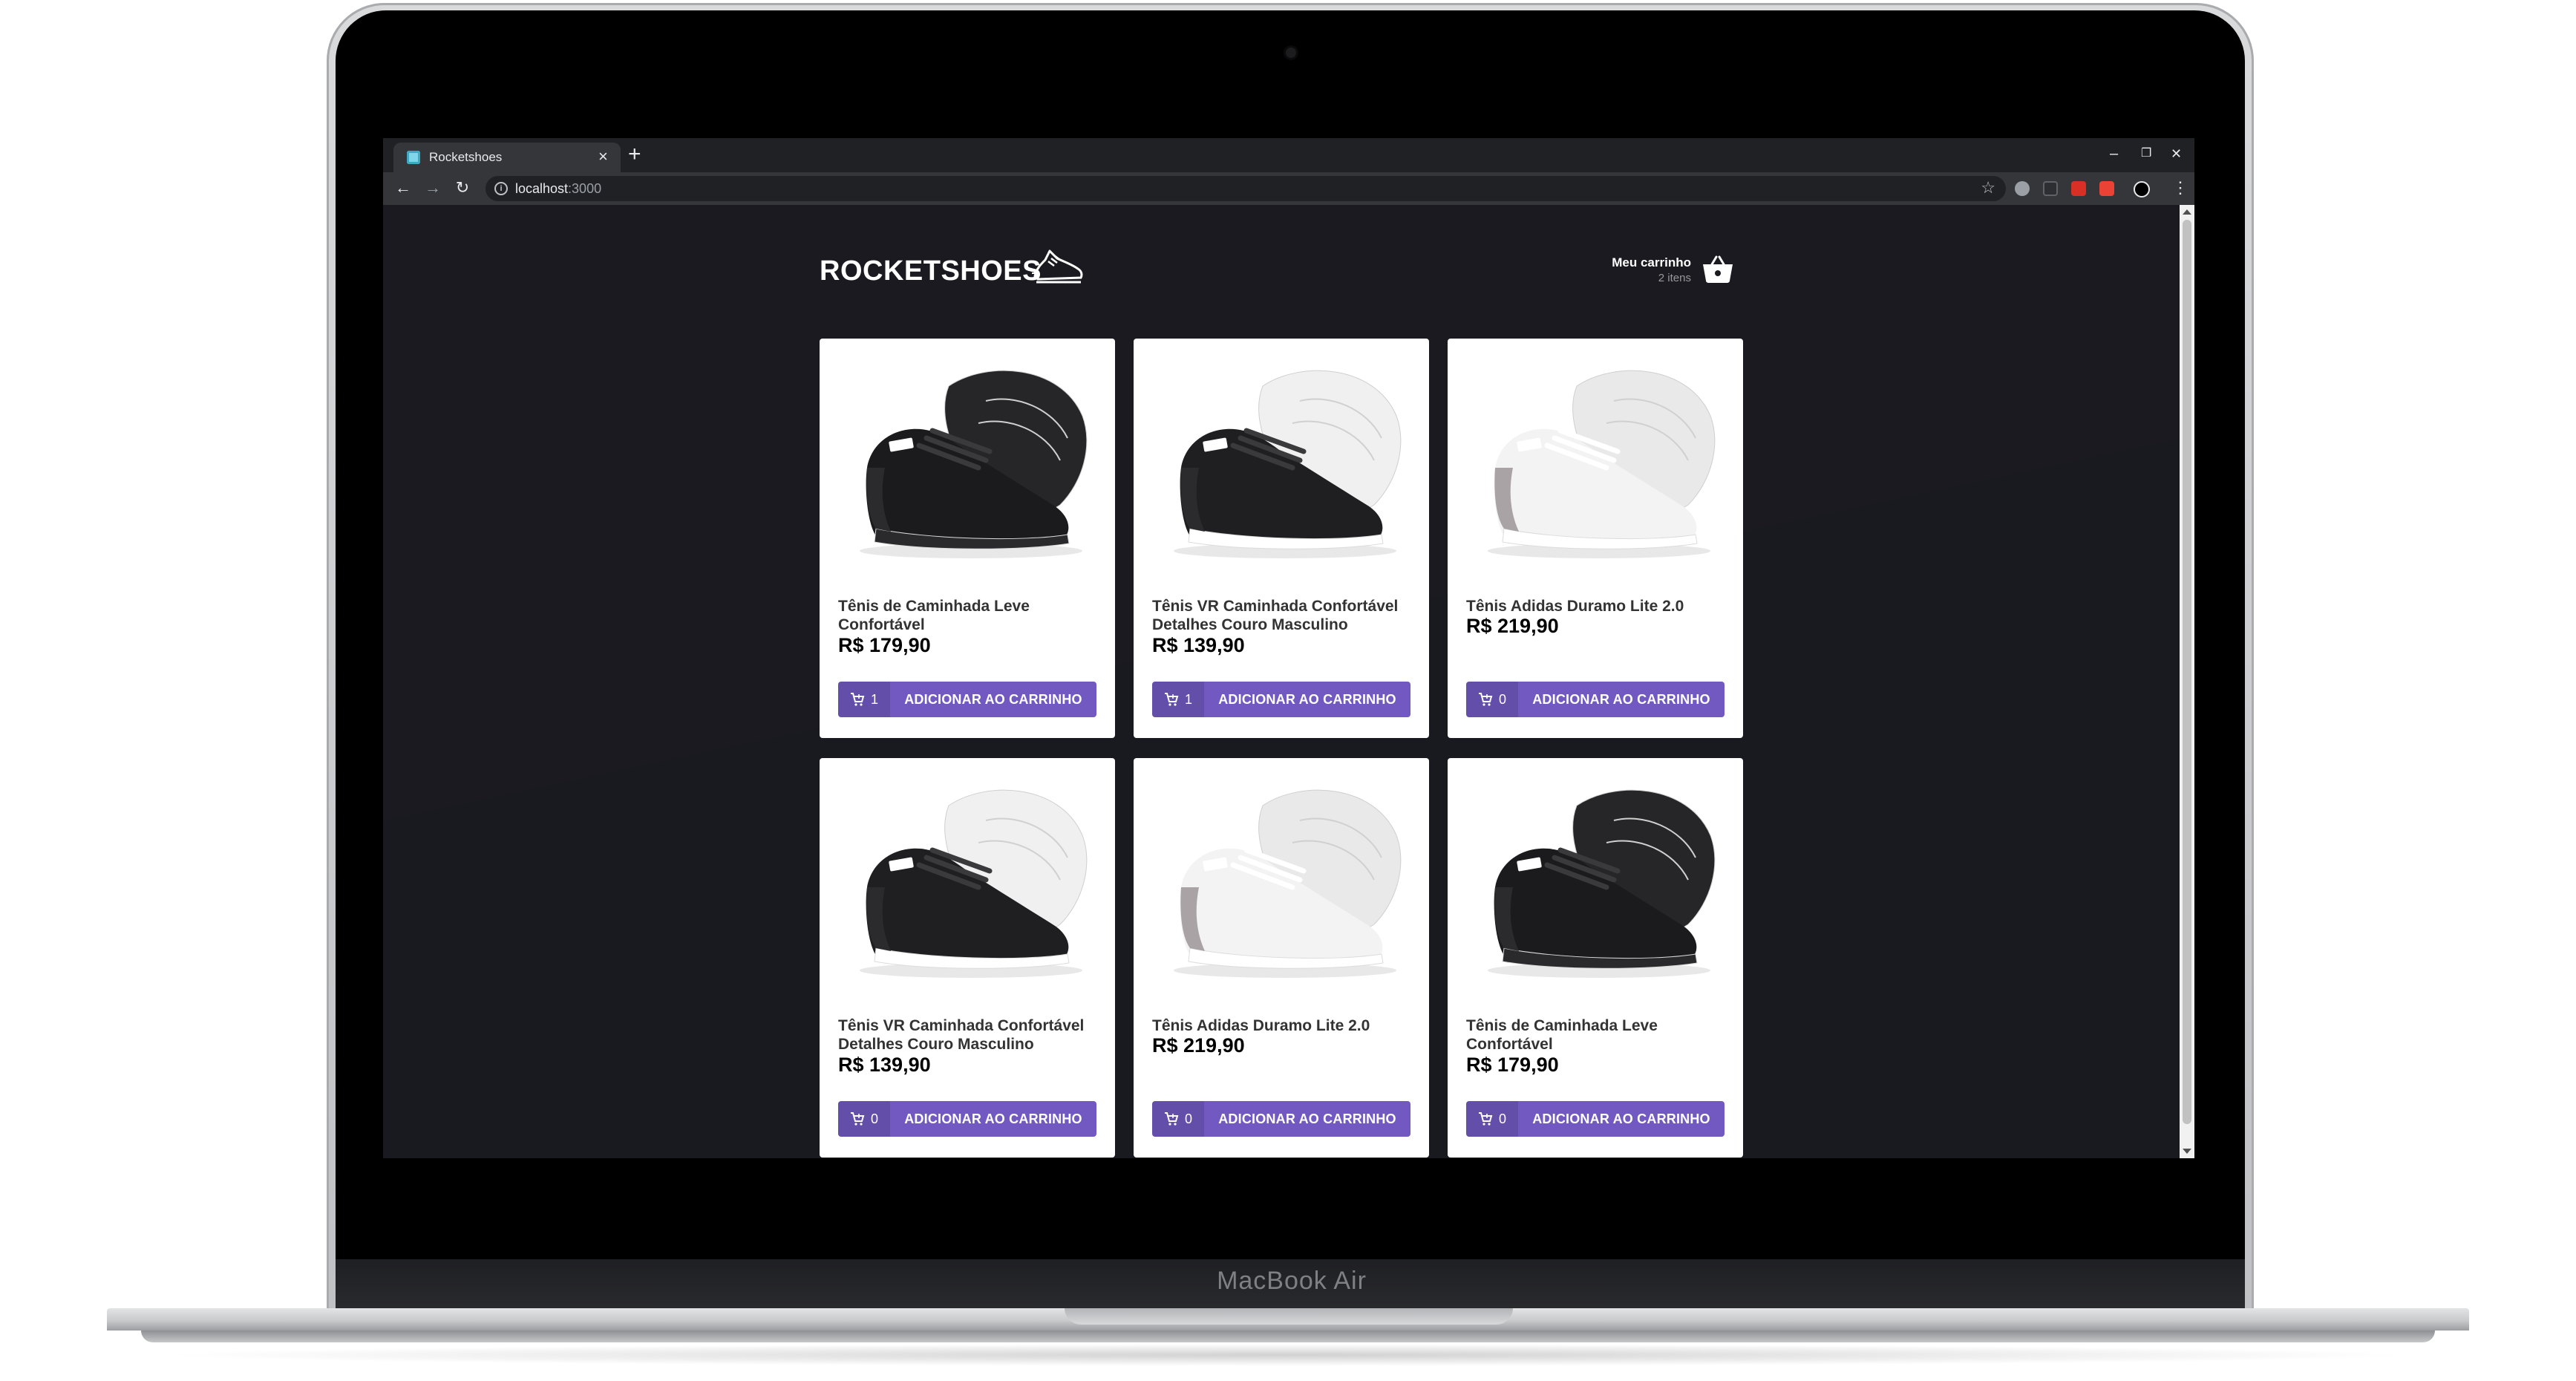 The width and height of the screenshot is (2576, 1381). I want to click on logo-text: ROCKETSHOES, so click(931, 271).